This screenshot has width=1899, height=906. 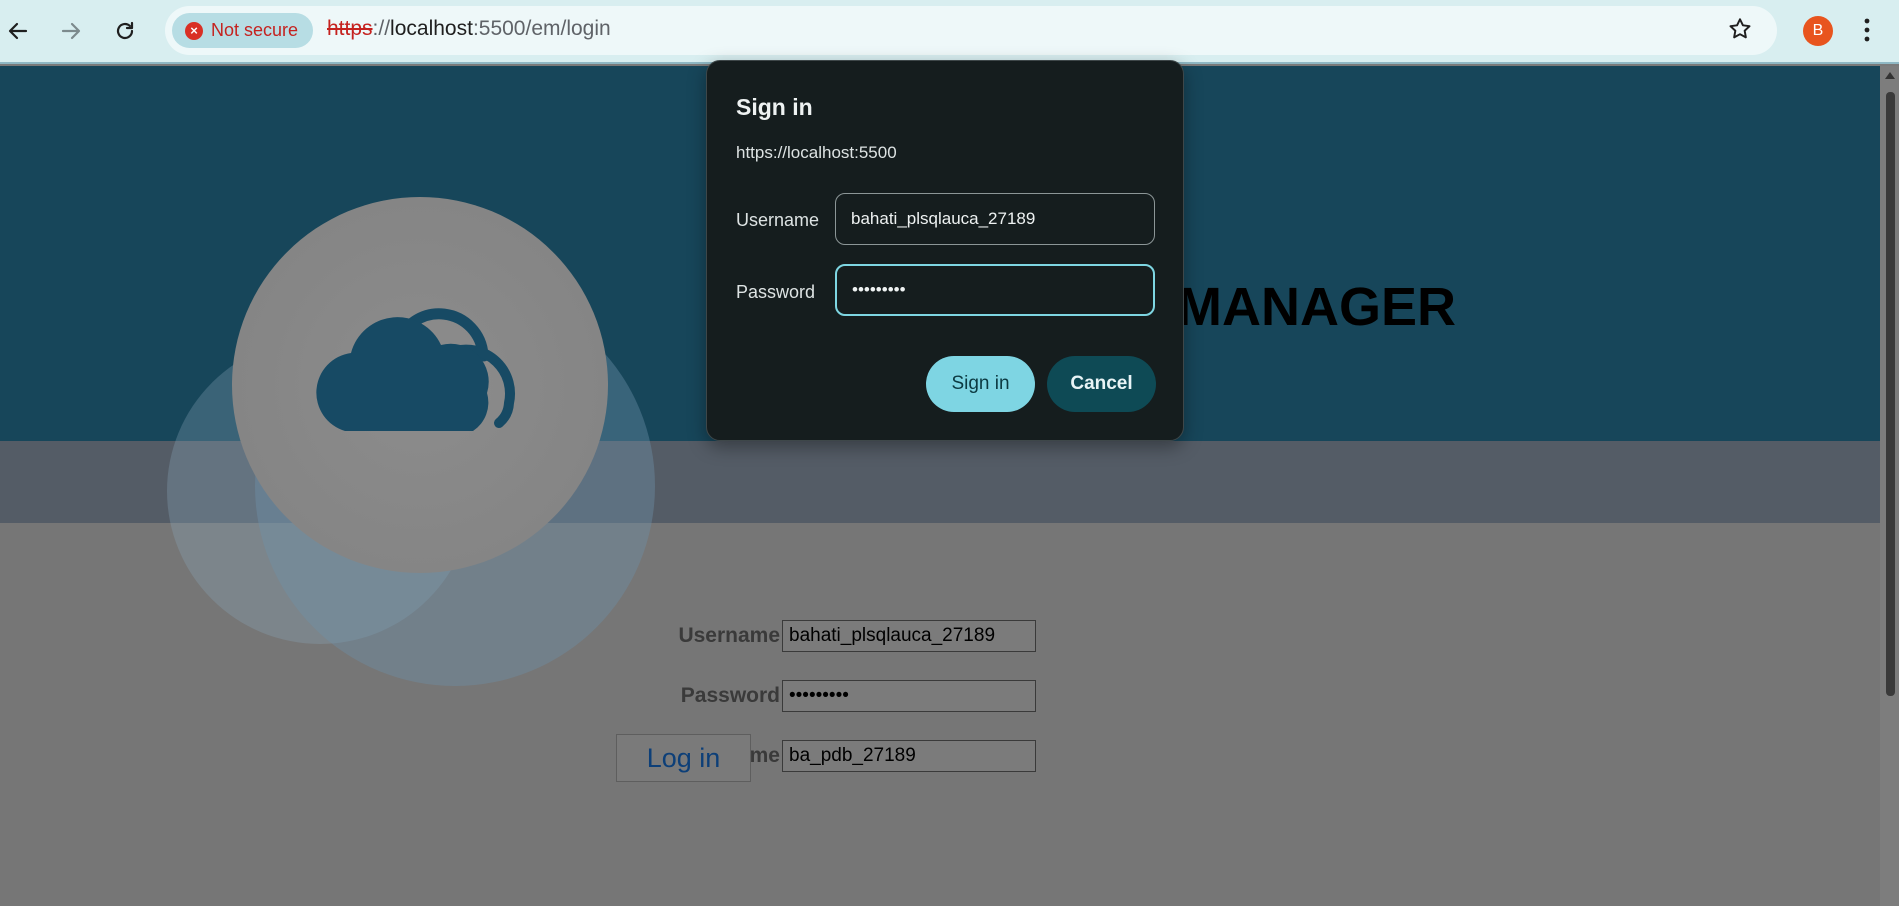 I want to click on dialog-username-input: bahati_plsqlauca_27189, so click(x=995, y=219).